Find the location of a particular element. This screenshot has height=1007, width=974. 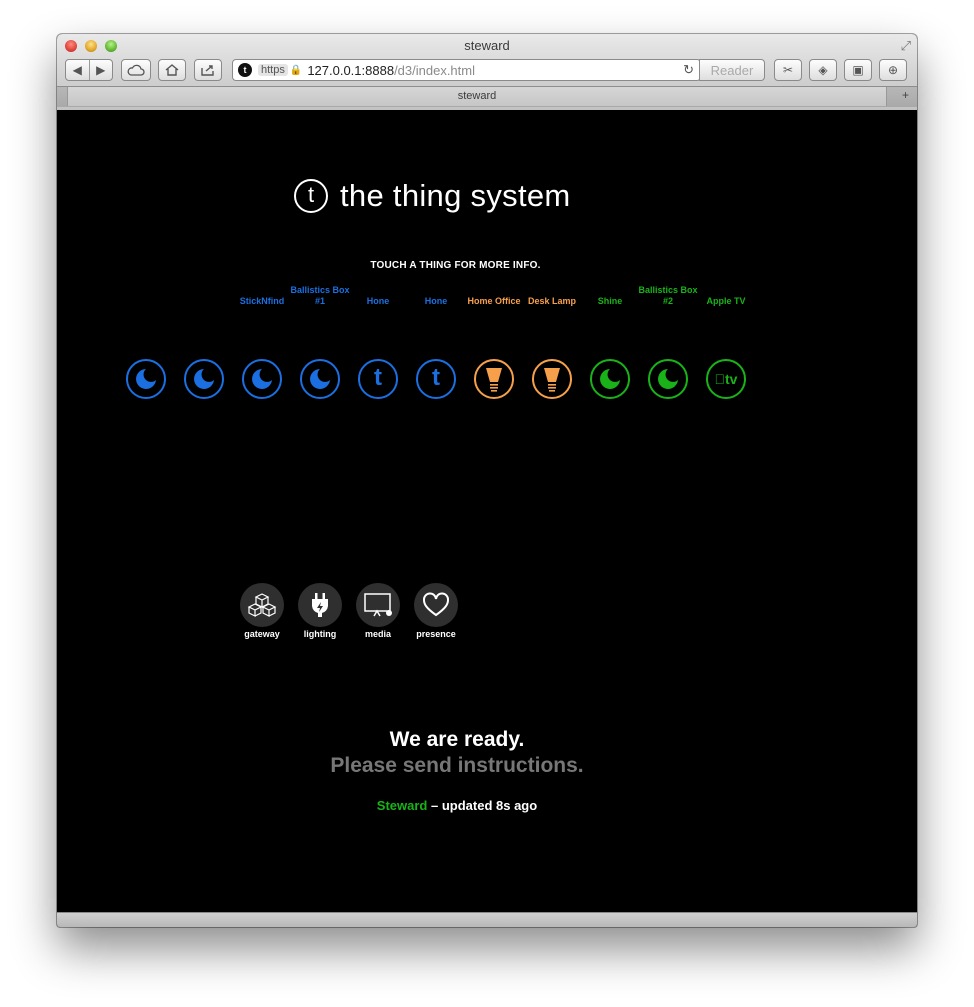

fullscreen-icon: ⤢ is located at coordinates (906, 46).